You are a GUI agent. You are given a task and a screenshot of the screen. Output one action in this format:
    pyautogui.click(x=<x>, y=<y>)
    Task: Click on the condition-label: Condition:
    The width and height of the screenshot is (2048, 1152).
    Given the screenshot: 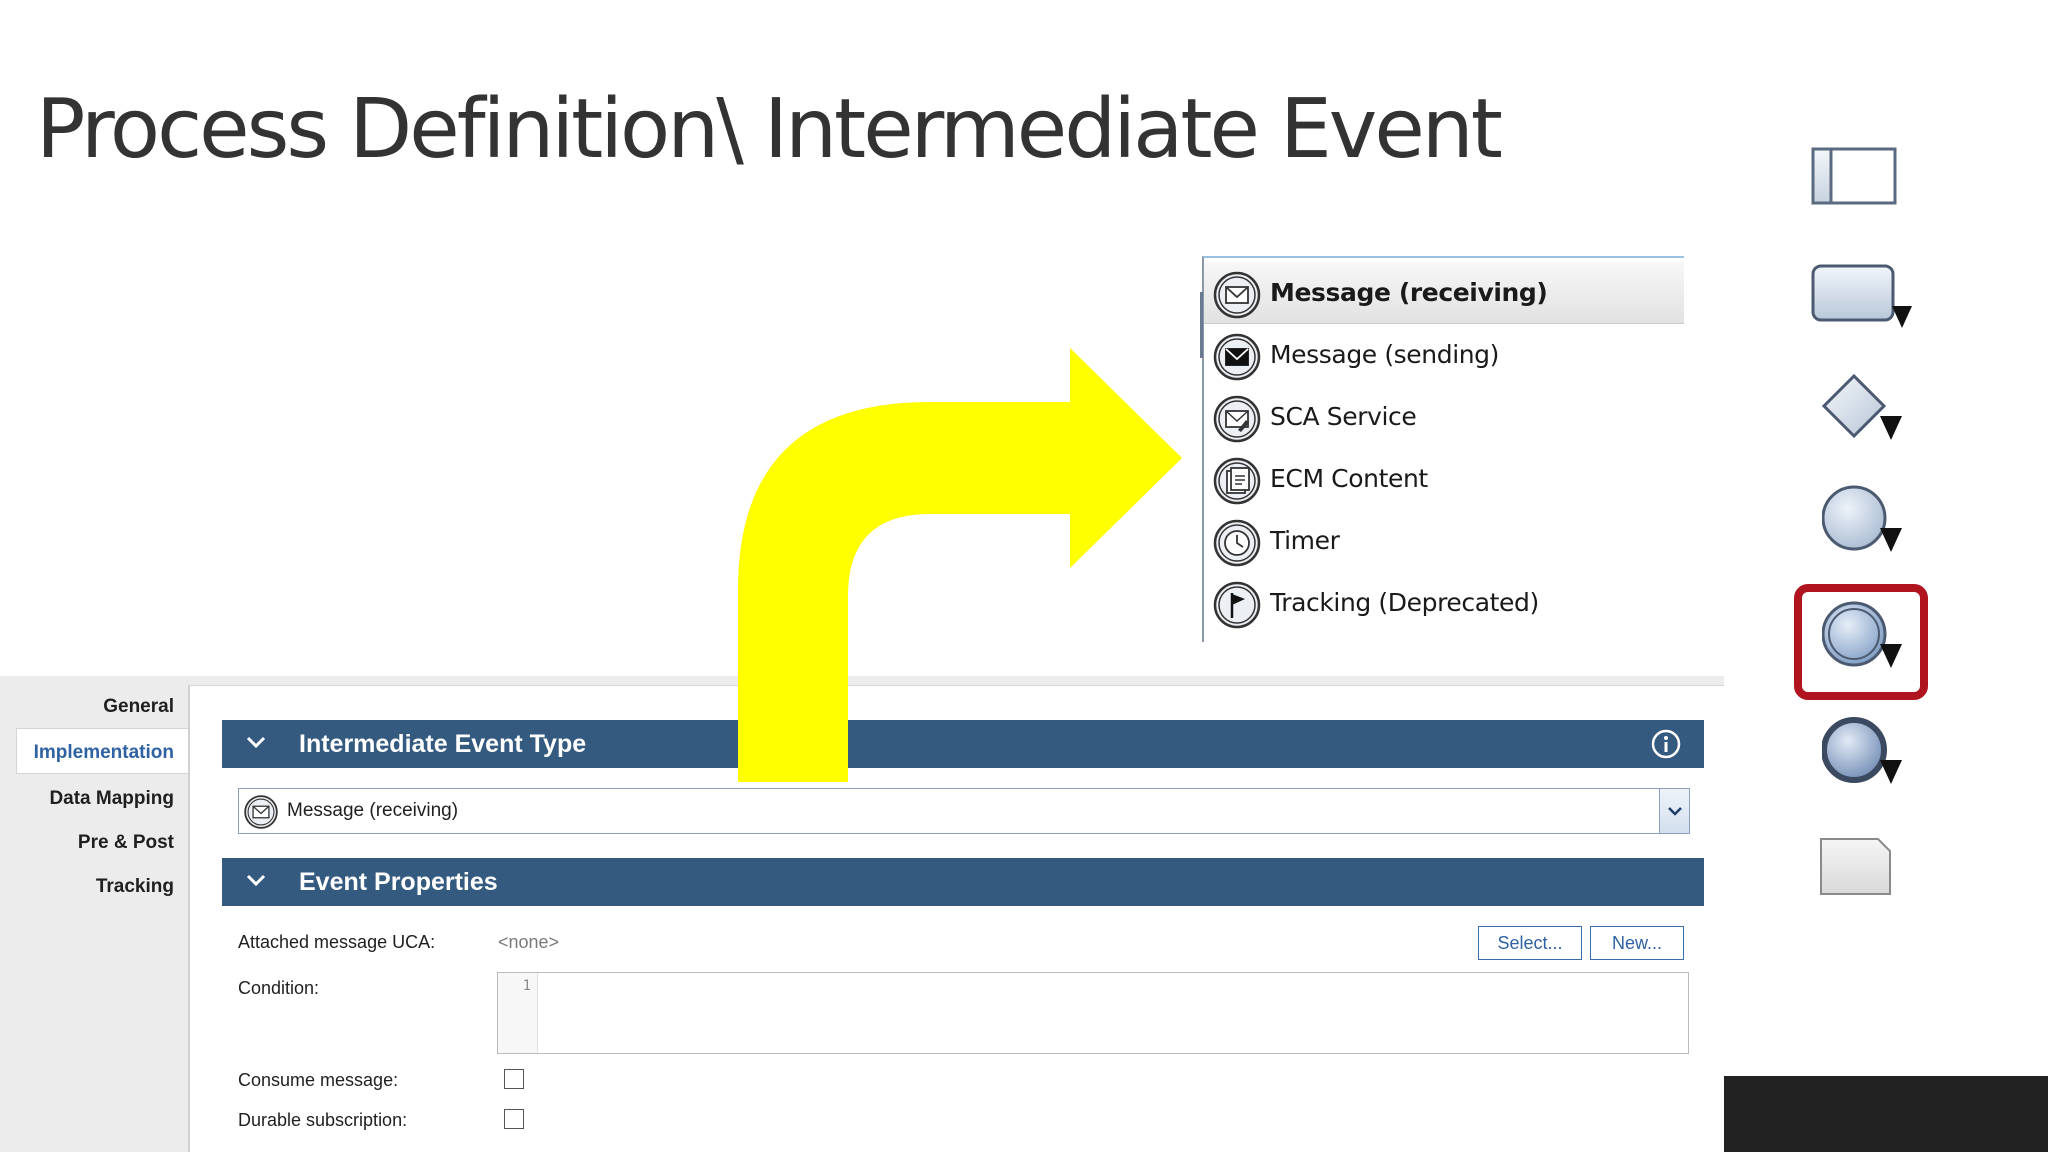 What is the action you would take?
    pyautogui.click(x=279, y=988)
    